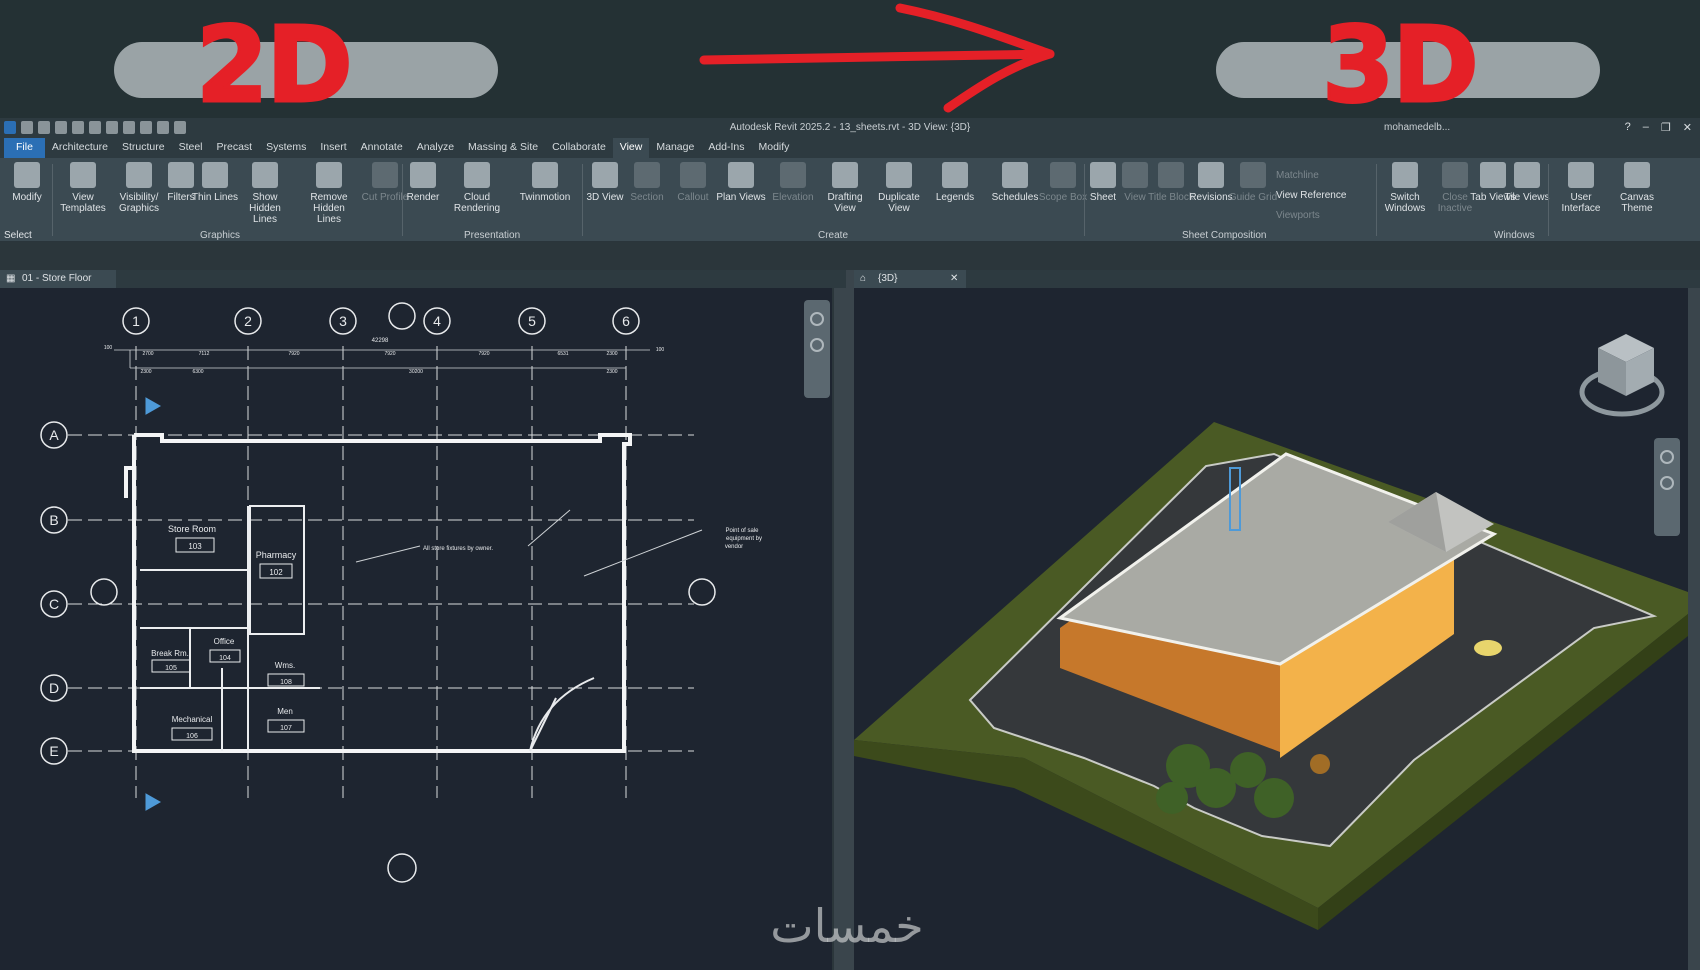 The image size is (1700, 970). I want to click on canvas-theme-button: Canvas Theme, so click(1637, 188).